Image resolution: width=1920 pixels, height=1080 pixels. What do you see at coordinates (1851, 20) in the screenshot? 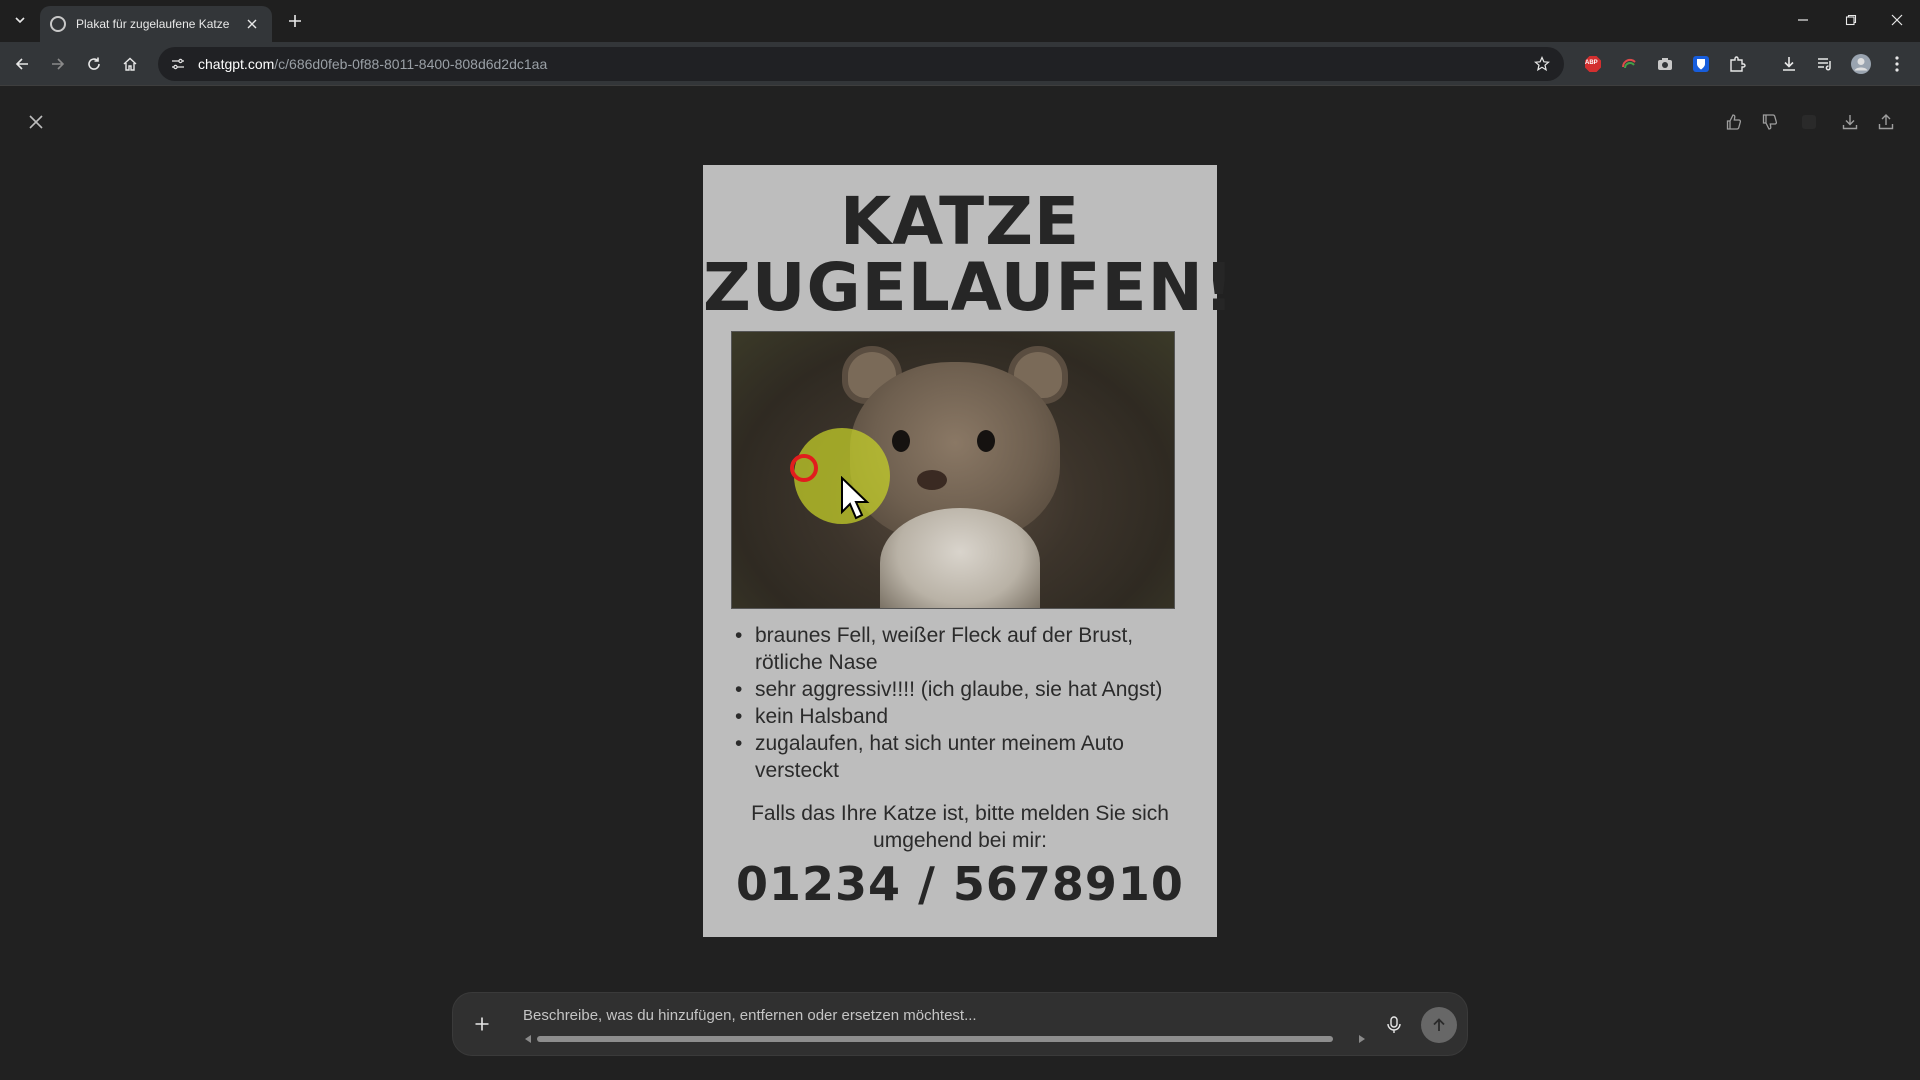
I see `restore-icon` at bounding box center [1851, 20].